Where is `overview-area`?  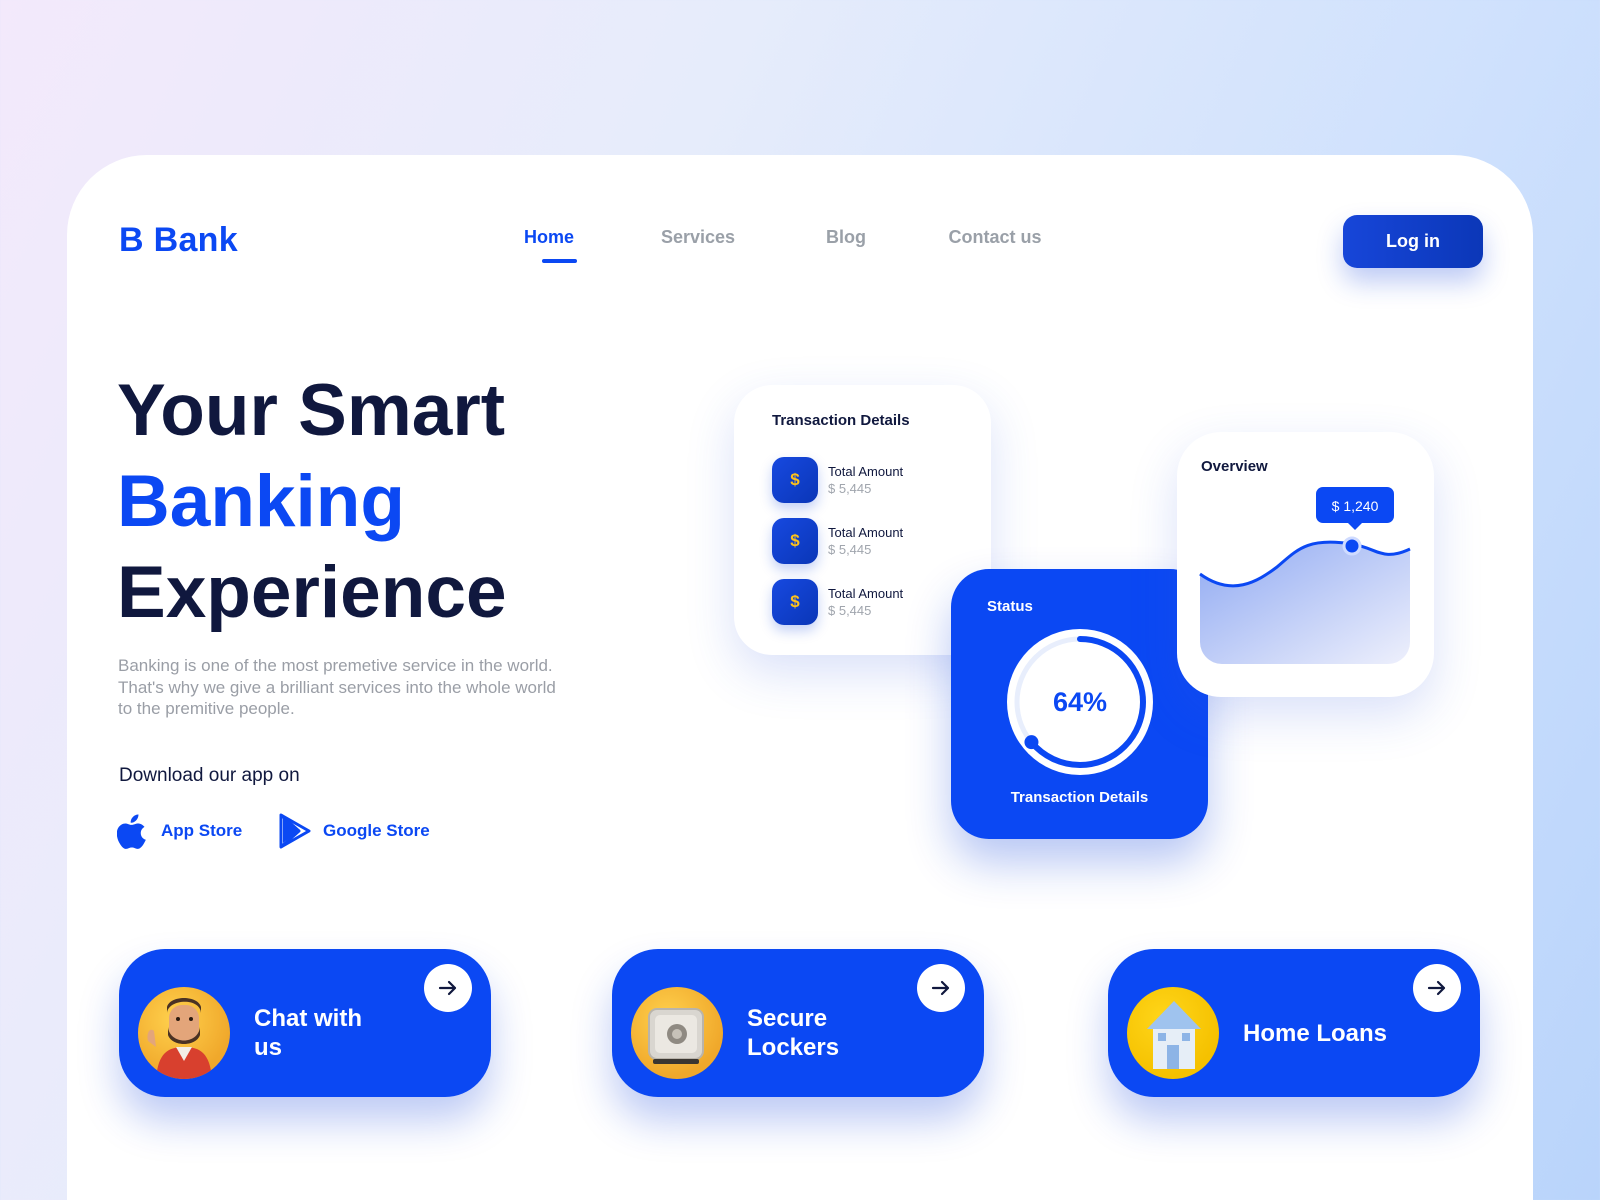
overview-area is located at coordinates (1305, 603).